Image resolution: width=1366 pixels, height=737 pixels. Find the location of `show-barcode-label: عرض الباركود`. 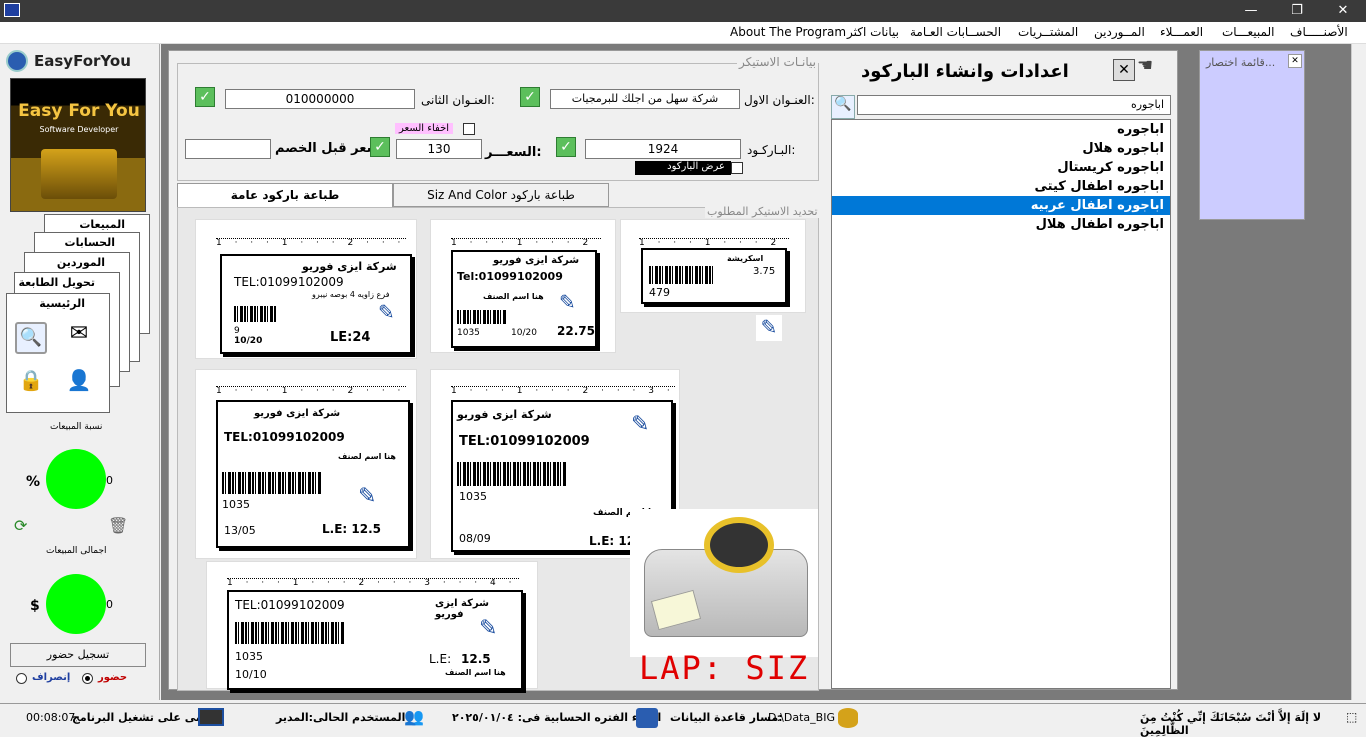

show-barcode-label: عرض الباركود is located at coordinates (683, 168).